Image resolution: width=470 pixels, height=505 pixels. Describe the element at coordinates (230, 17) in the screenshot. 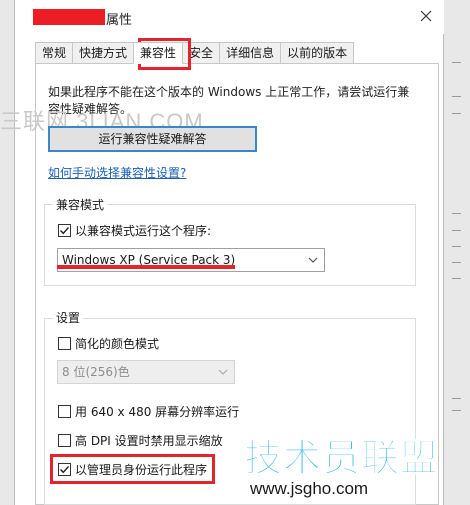

I see `title-bar: 属性` at that location.